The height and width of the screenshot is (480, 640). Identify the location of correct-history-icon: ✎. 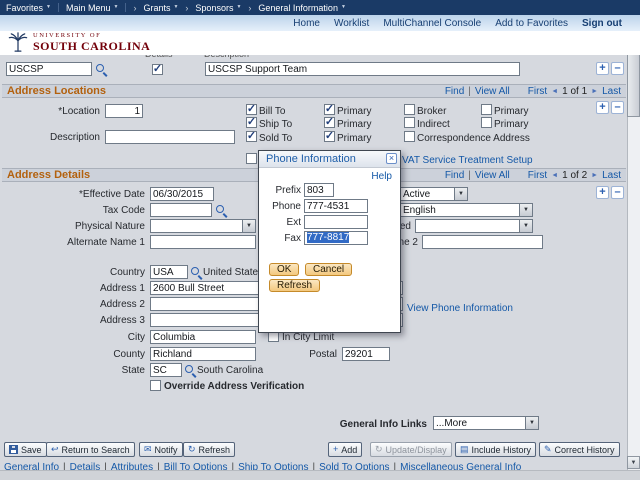
(548, 449).